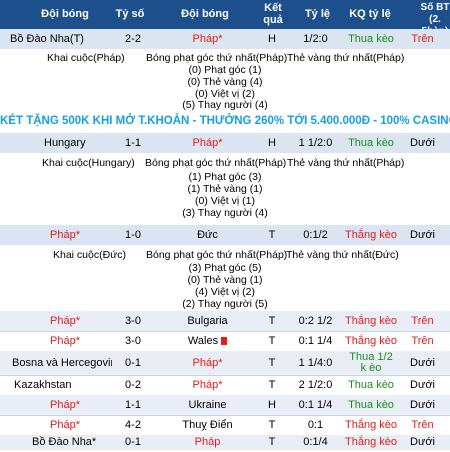 The image size is (450, 452). What do you see at coordinates (133, 235) in the screenshot?
I see `score: 1-0` at bounding box center [133, 235].